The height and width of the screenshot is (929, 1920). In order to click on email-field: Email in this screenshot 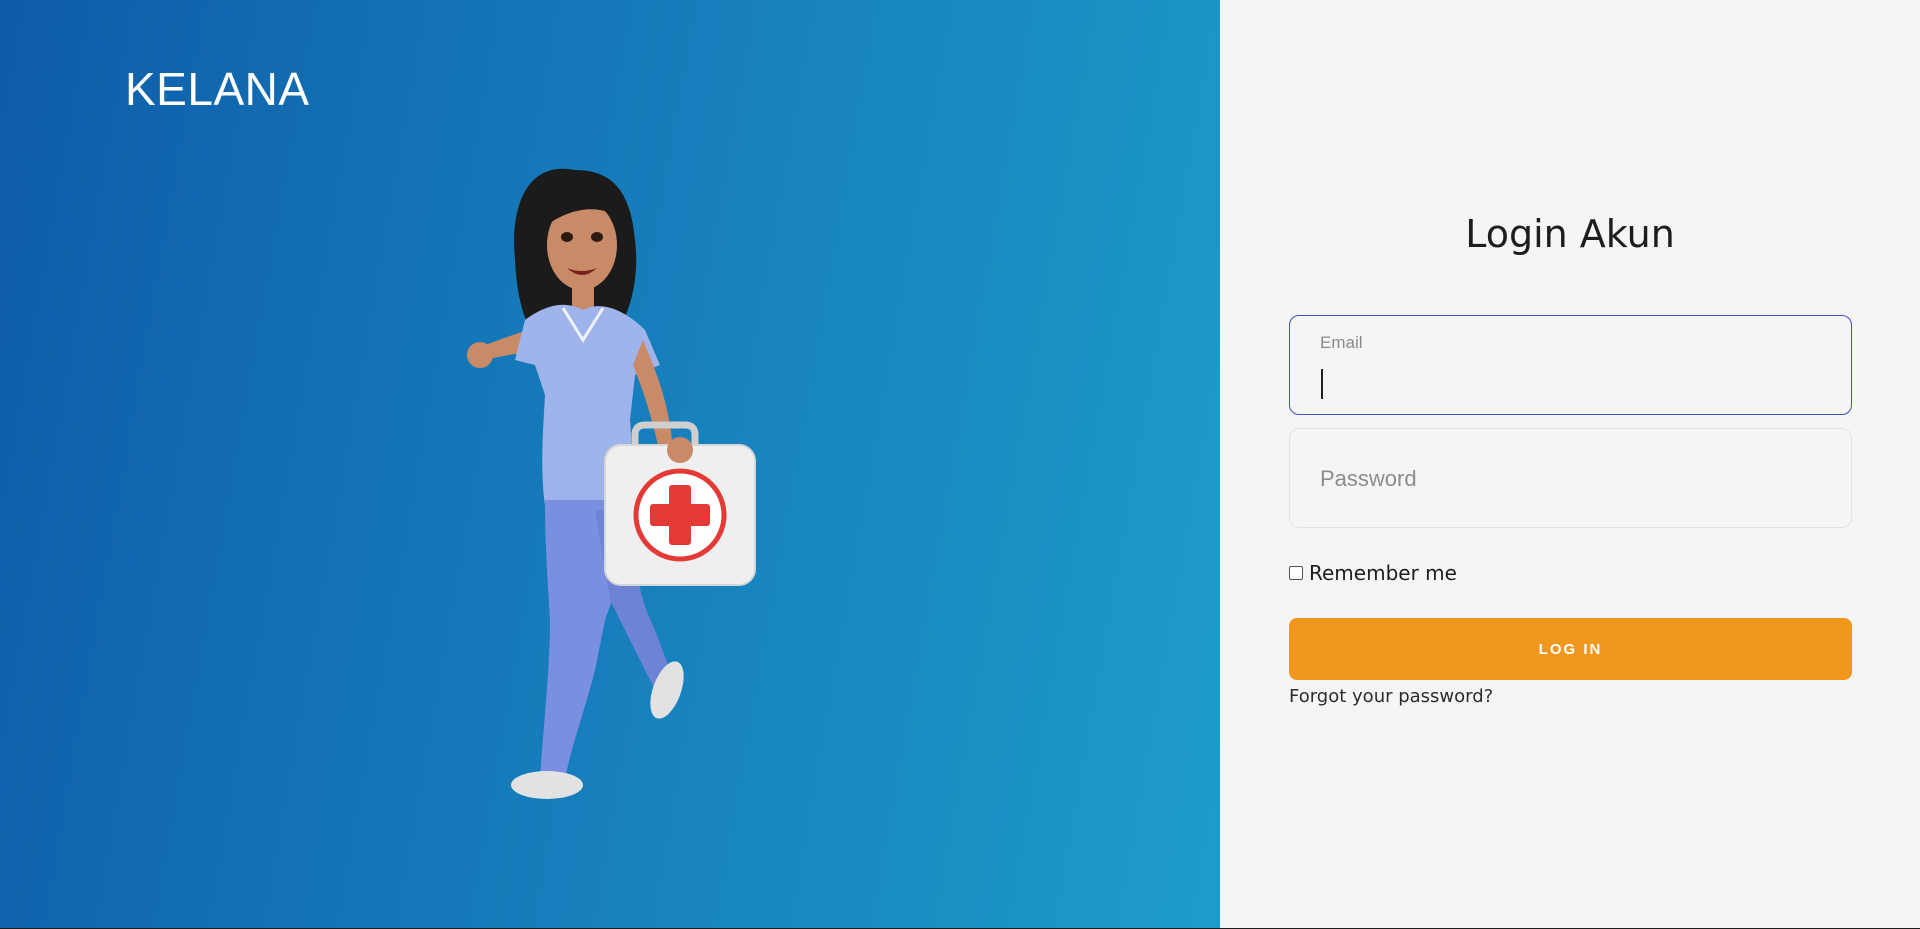, I will do `click(1570, 365)`.